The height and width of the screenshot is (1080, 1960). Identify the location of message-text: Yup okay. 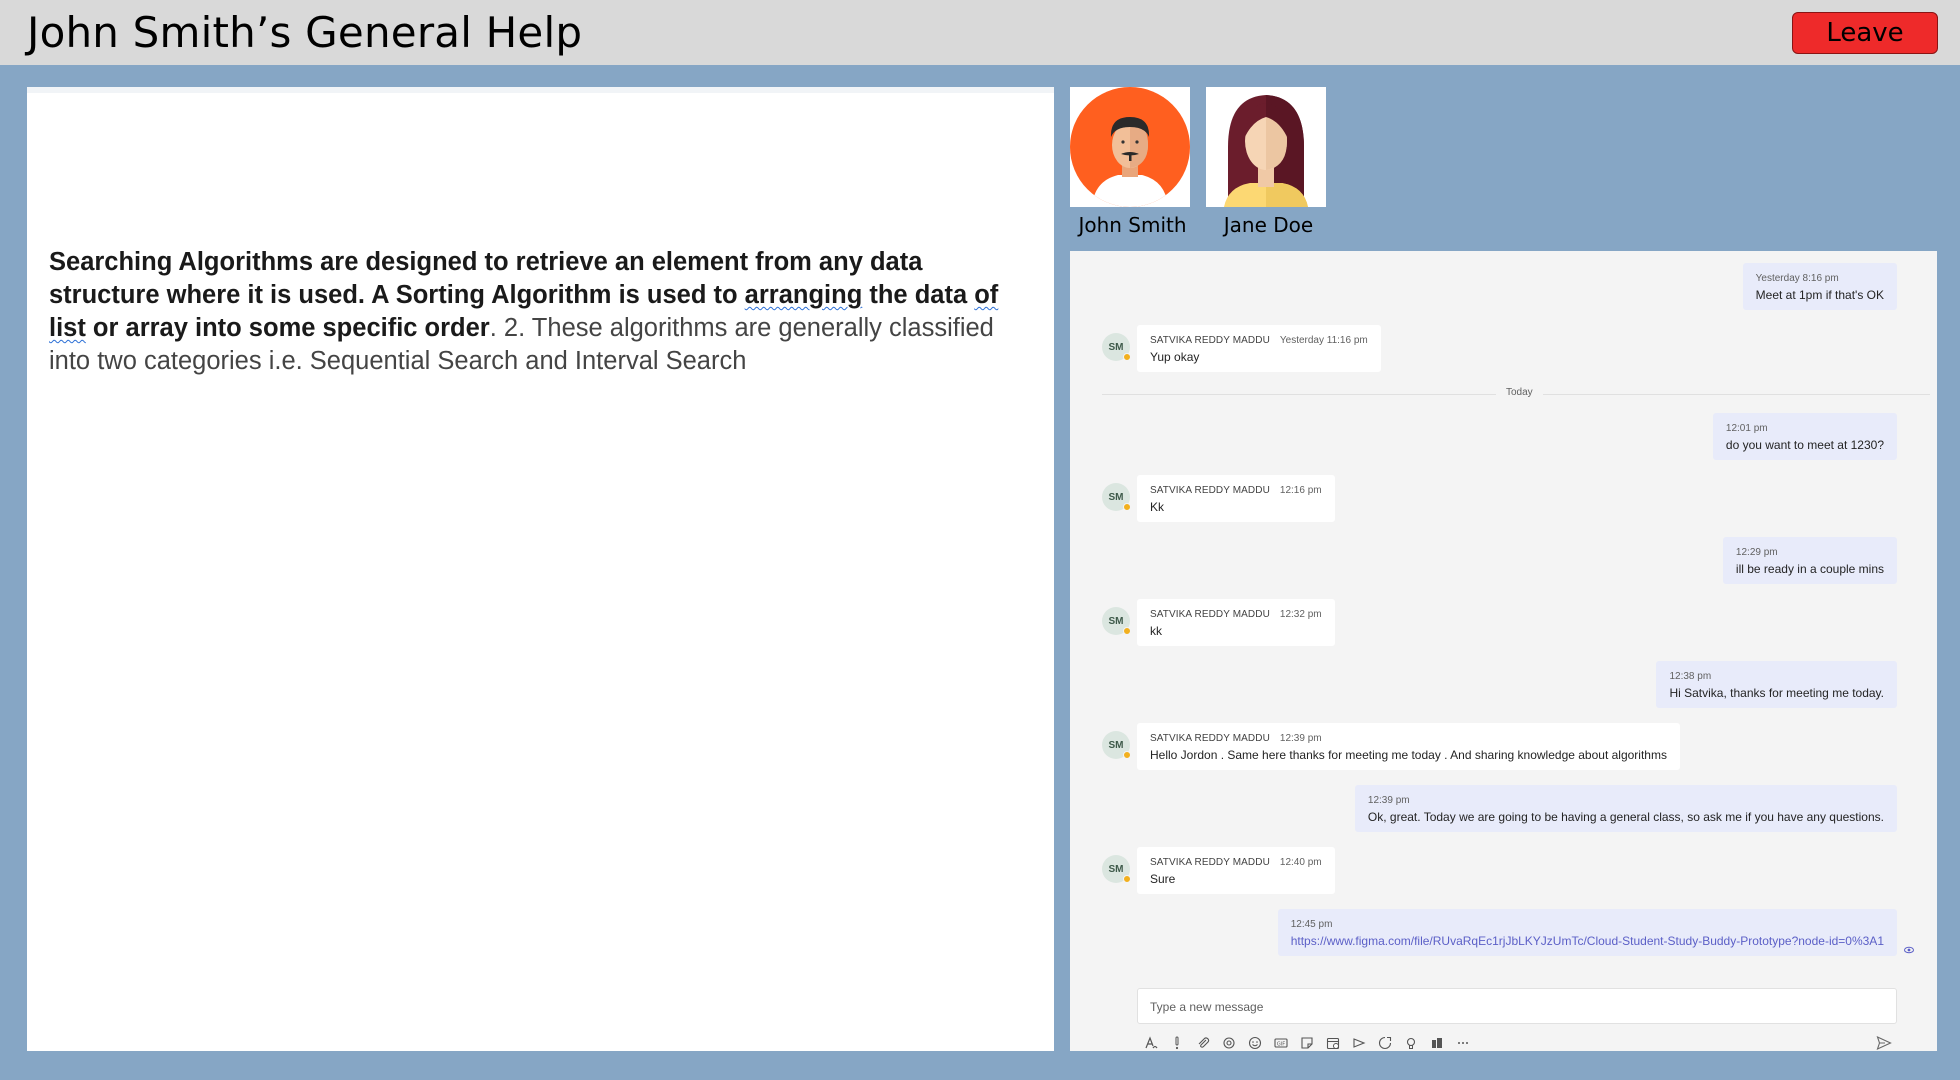
(1175, 357).